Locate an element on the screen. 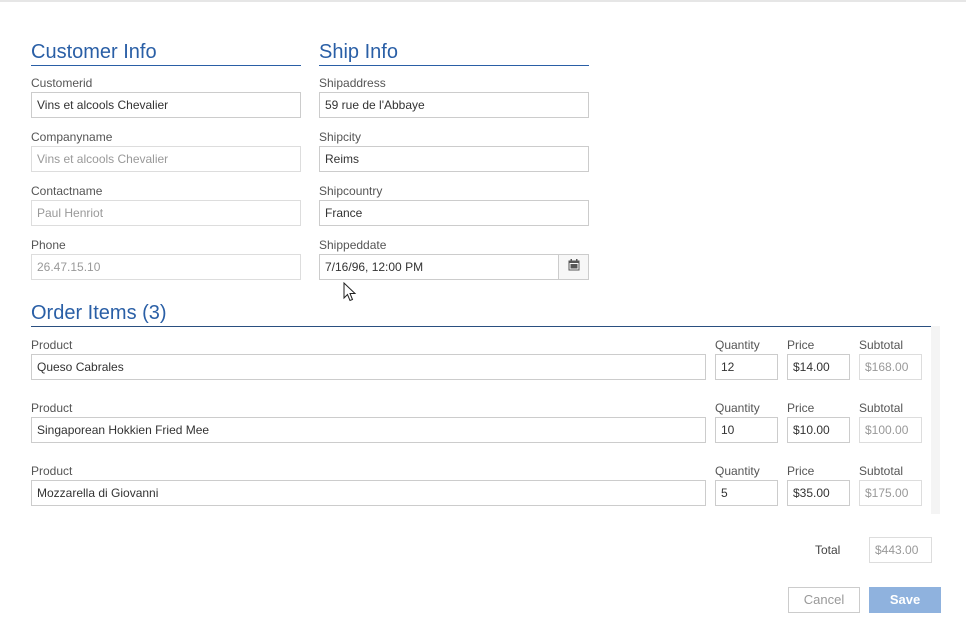 The image size is (966, 628). product-field: Queso Cabrales is located at coordinates (368, 367).